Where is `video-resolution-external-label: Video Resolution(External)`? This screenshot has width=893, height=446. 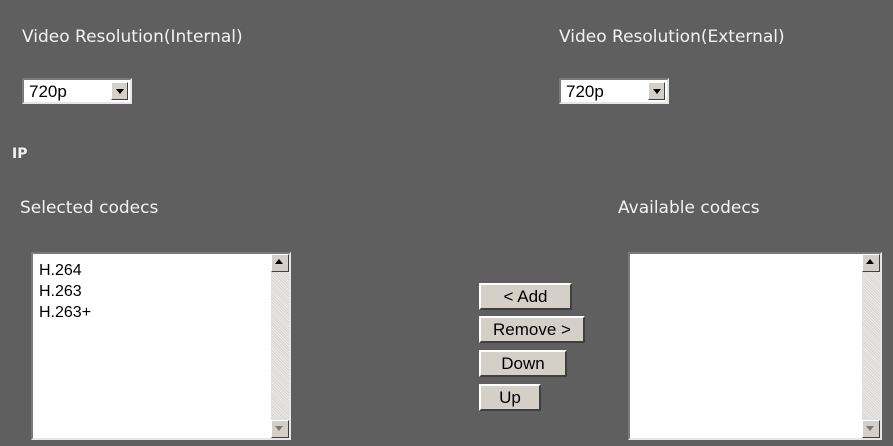
video-resolution-external-label: Video Resolution(External) is located at coordinates (672, 37).